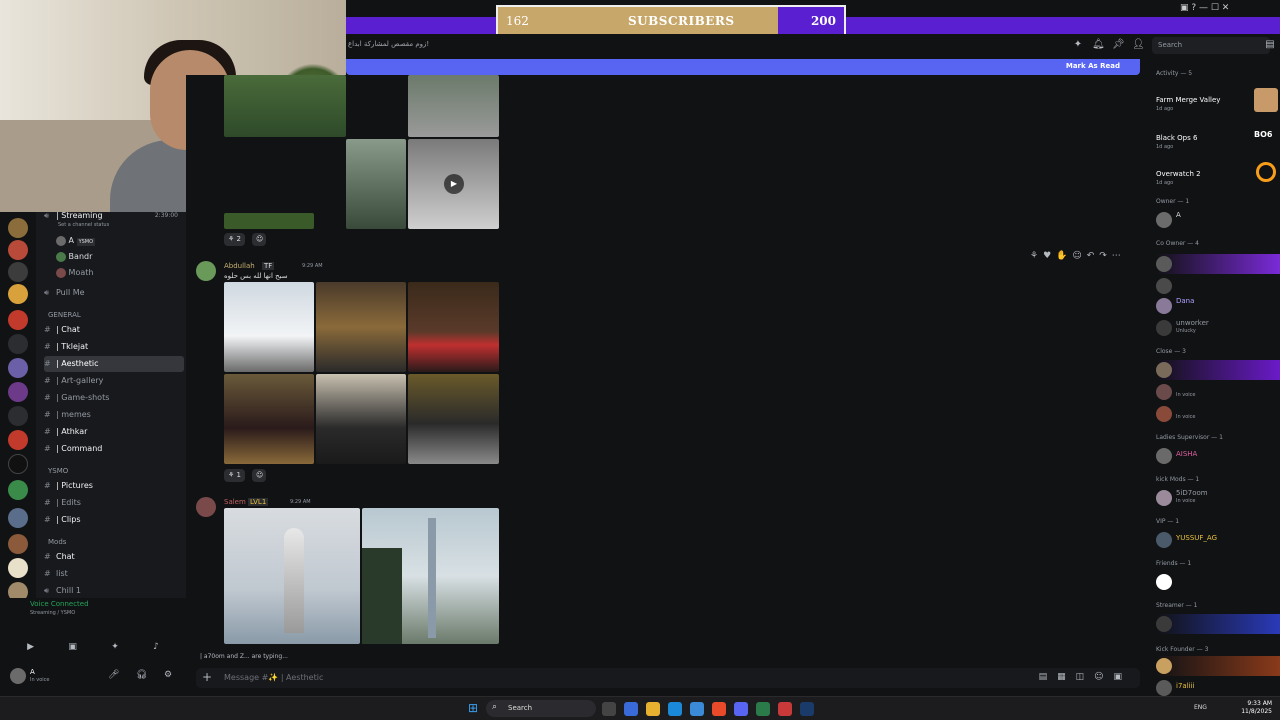  What do you see at coordinates (234, 475) in the screenshot?
I see `reaction-pill: ⚘ 1` at bounding box center [234, 475].